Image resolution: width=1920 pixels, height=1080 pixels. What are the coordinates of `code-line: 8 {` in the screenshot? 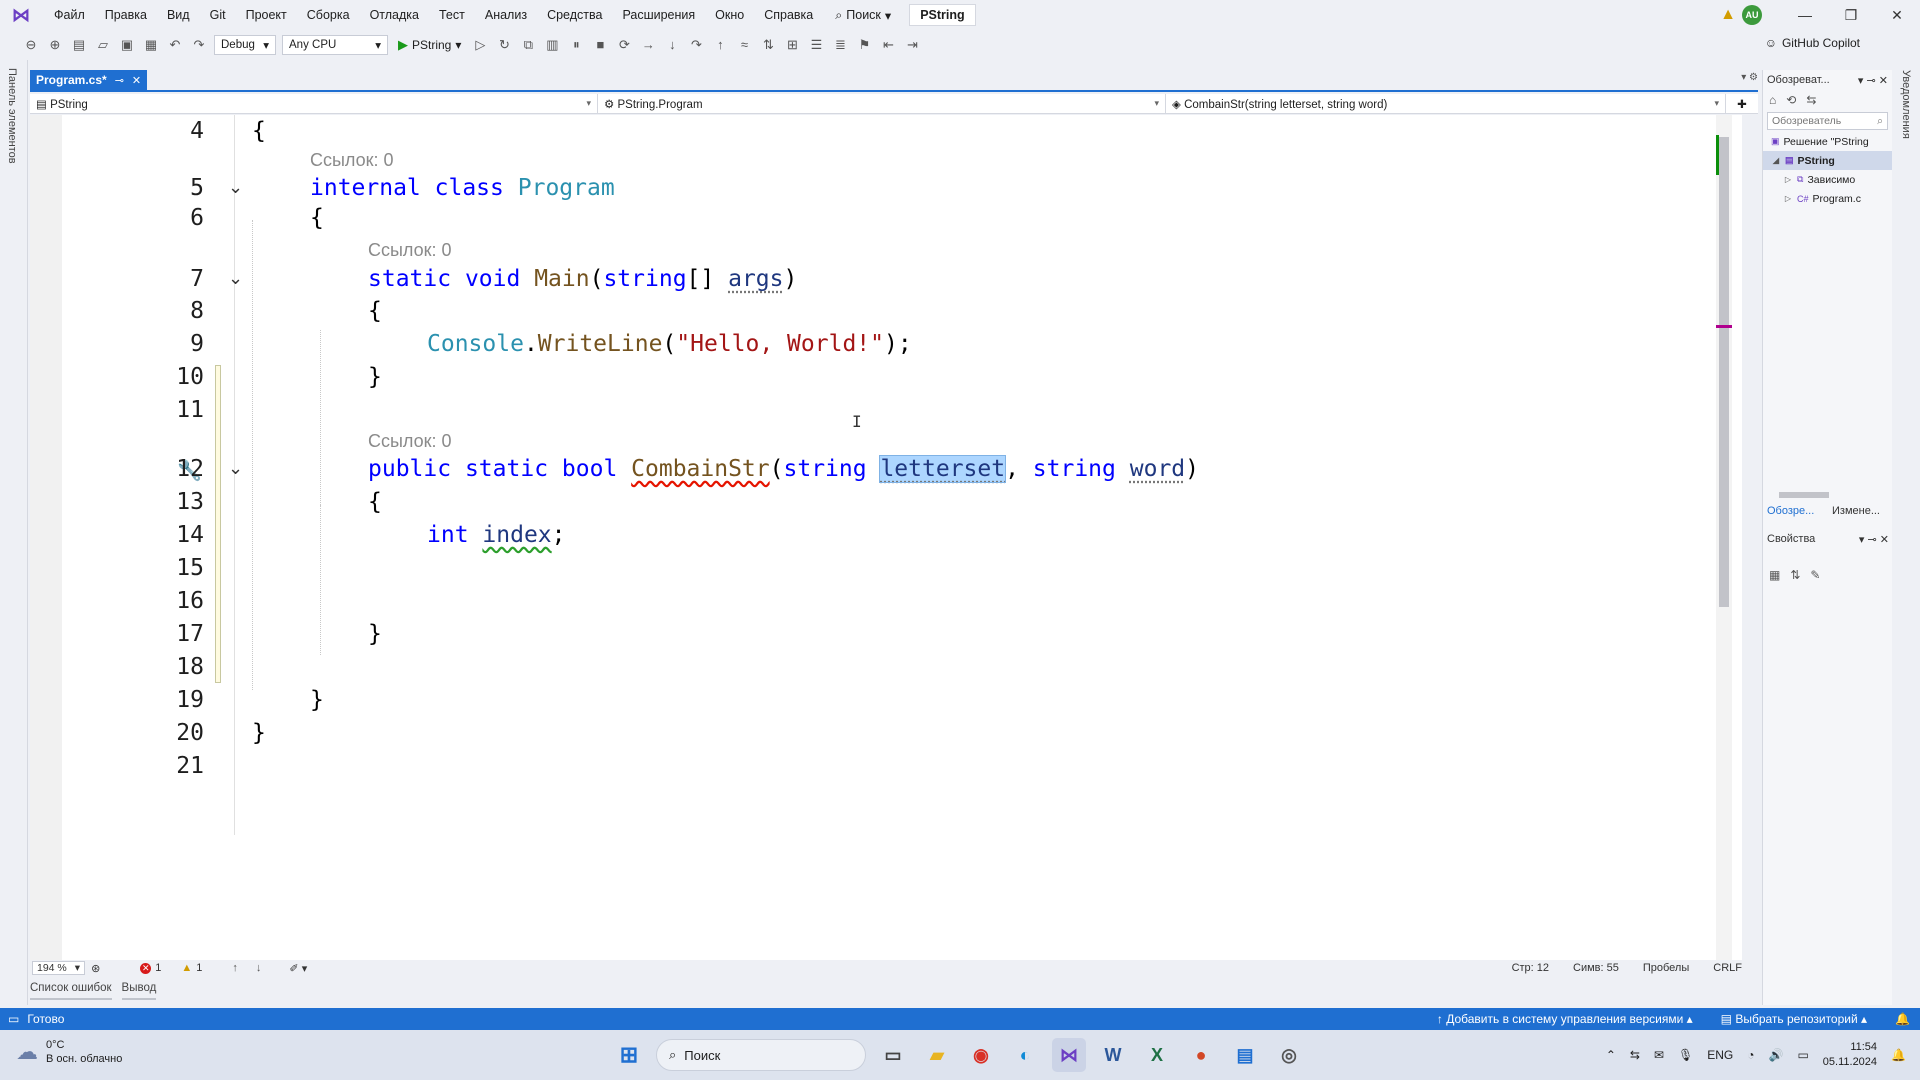 It's located at (886, 311).